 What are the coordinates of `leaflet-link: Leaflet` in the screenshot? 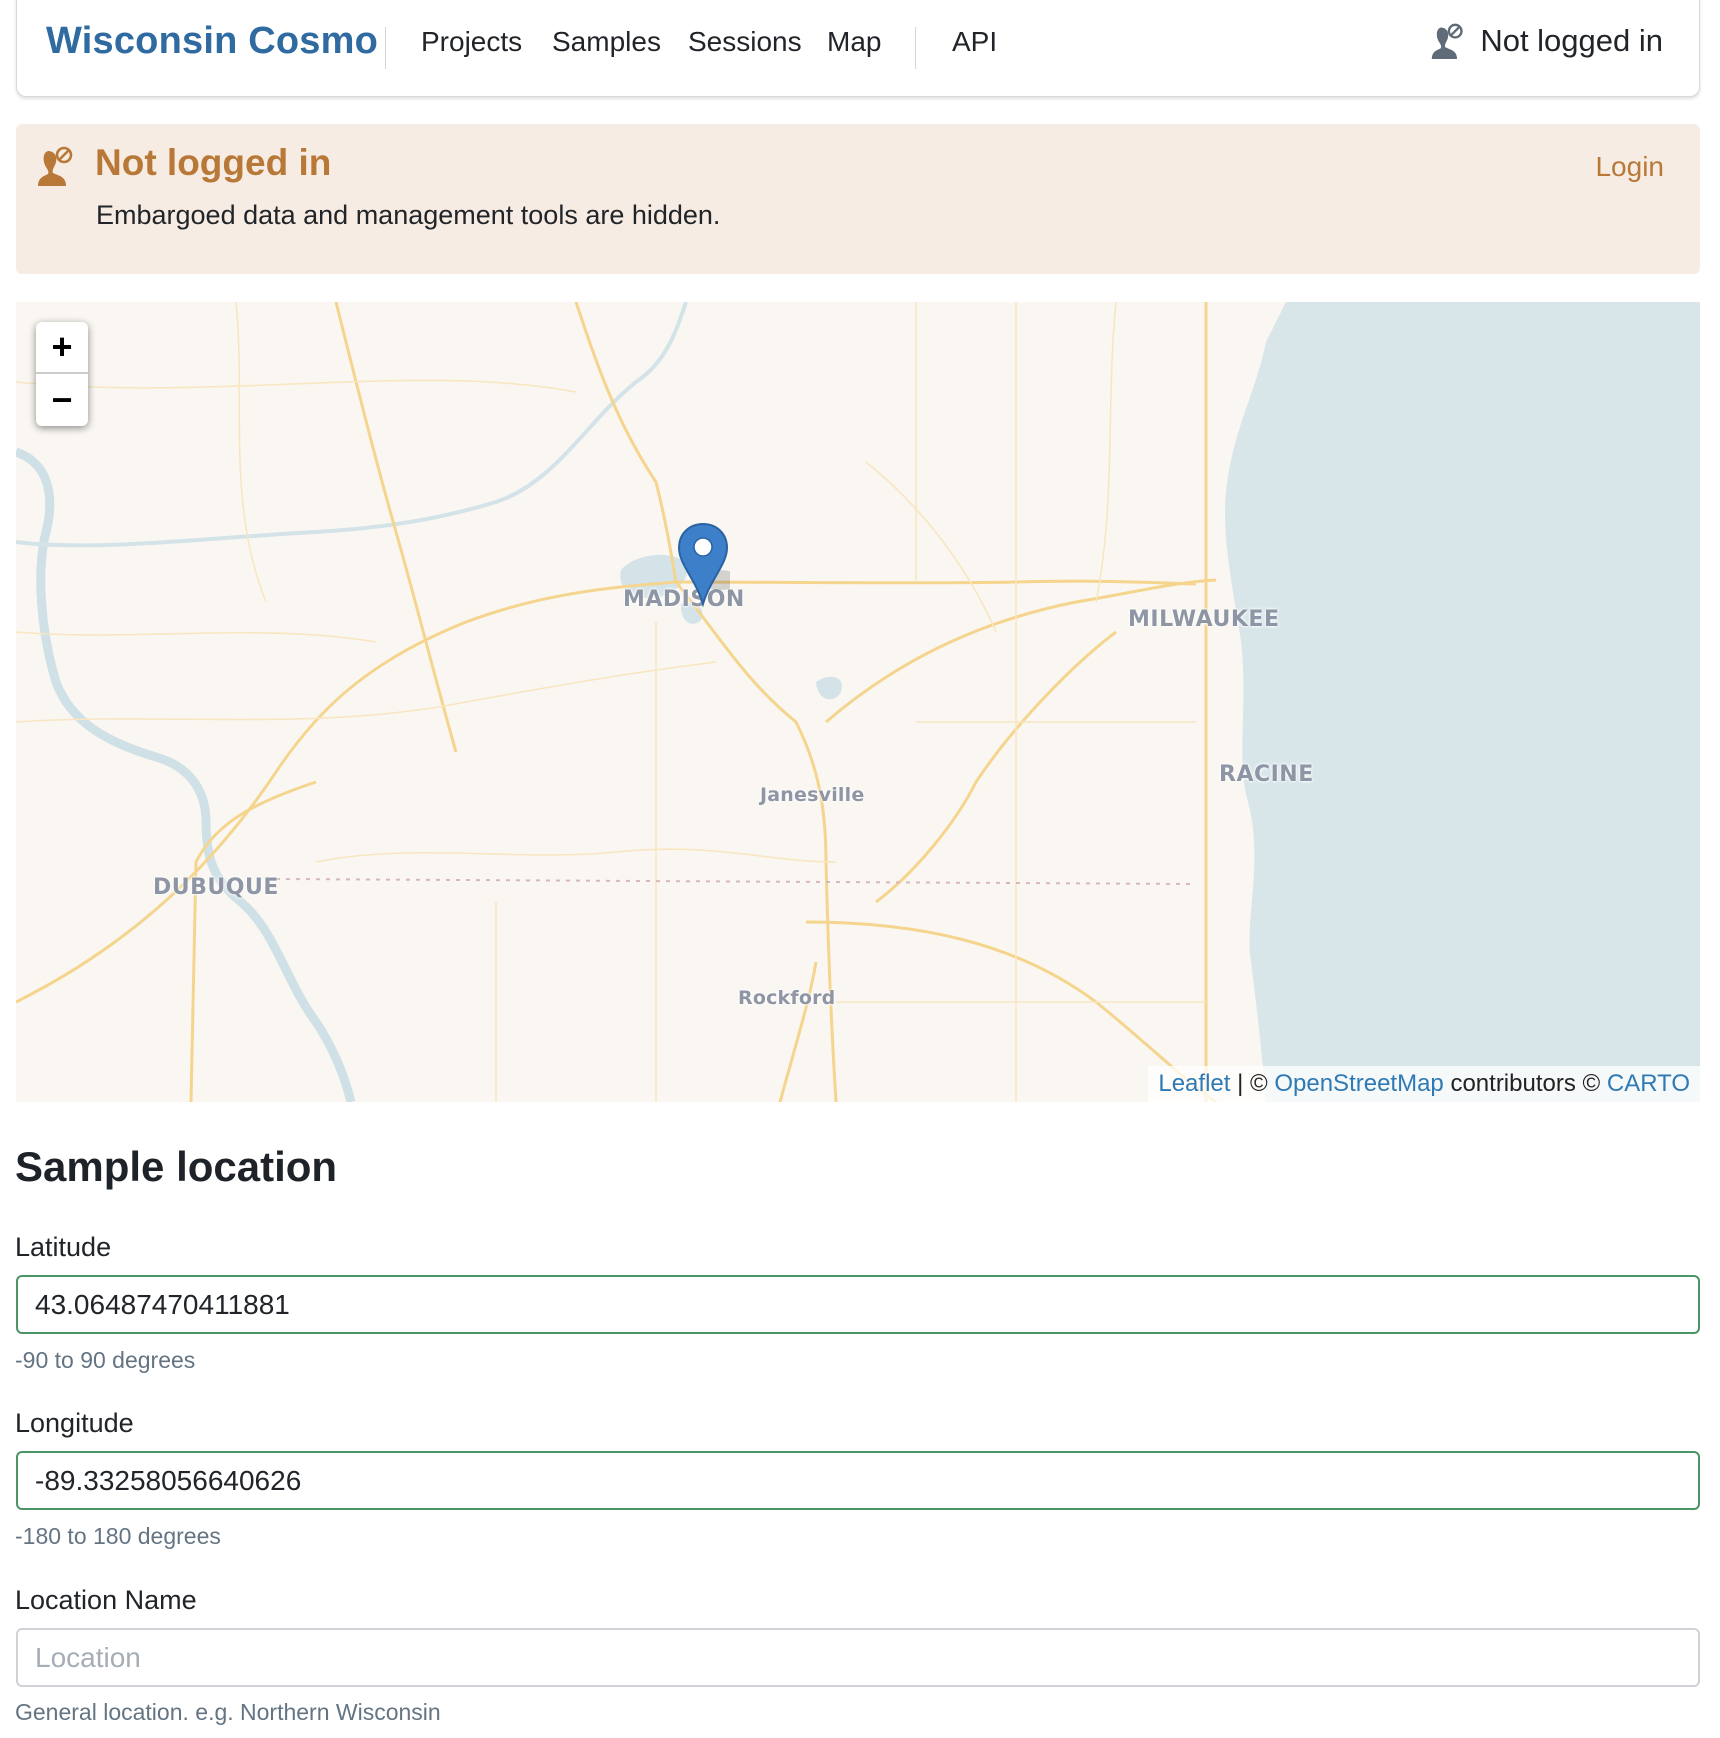 It's located at (1194, 1083).